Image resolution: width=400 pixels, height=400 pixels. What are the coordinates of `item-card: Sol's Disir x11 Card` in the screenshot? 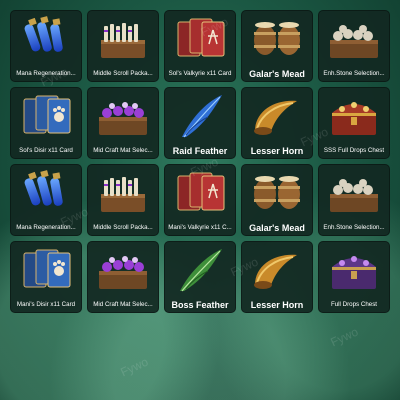 It's located at (46, 123).